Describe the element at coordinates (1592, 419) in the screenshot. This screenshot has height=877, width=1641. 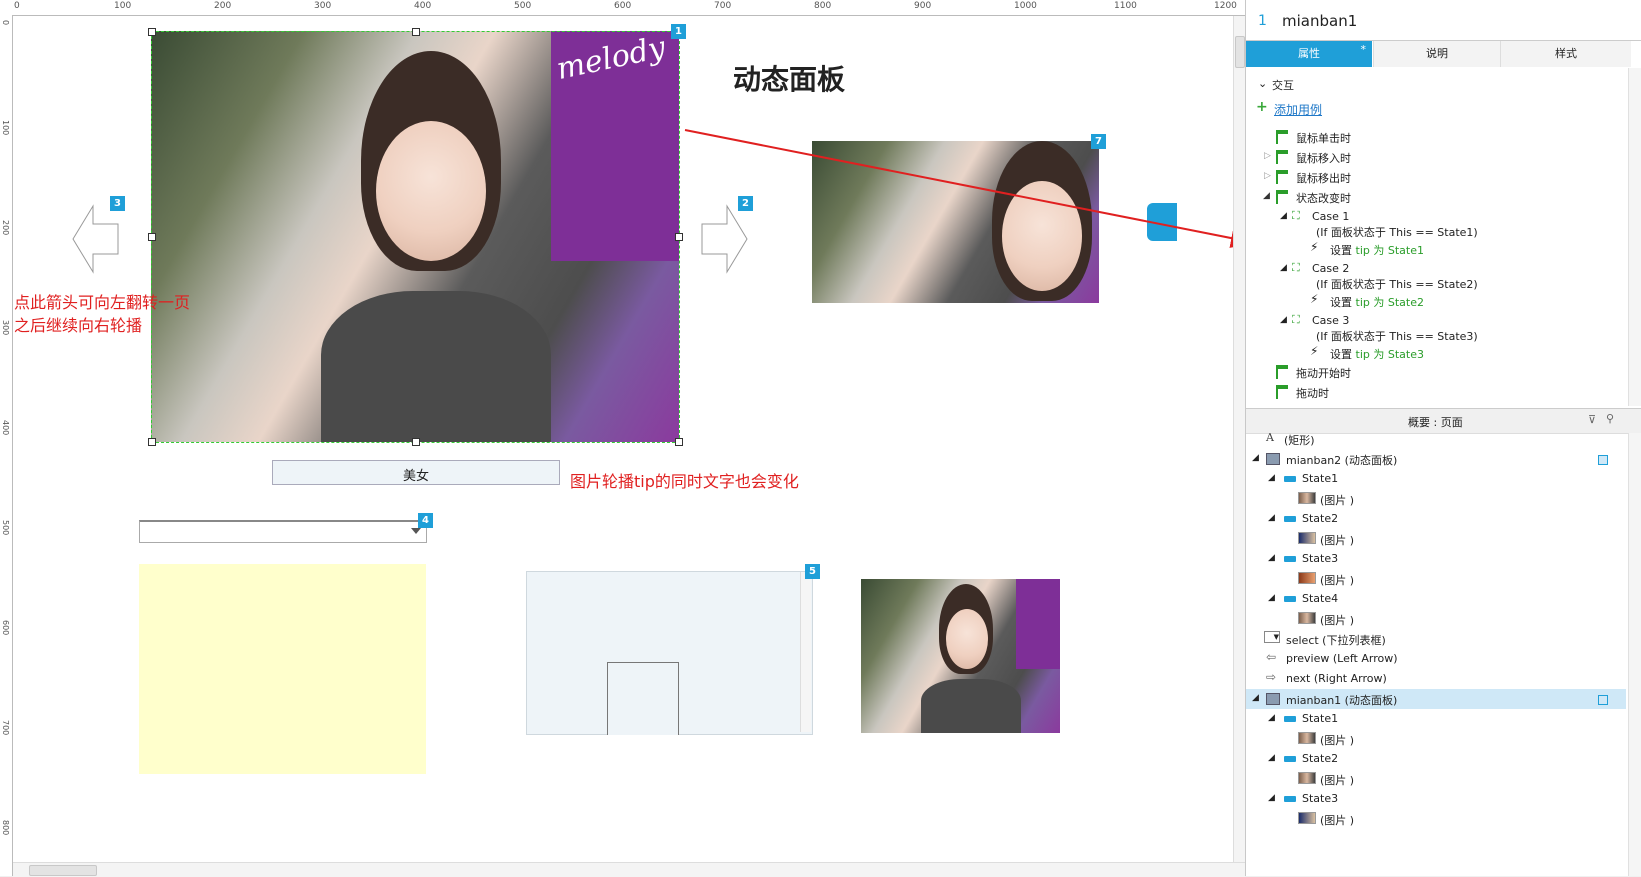
I see `filter-icon: ⊽` at that location.